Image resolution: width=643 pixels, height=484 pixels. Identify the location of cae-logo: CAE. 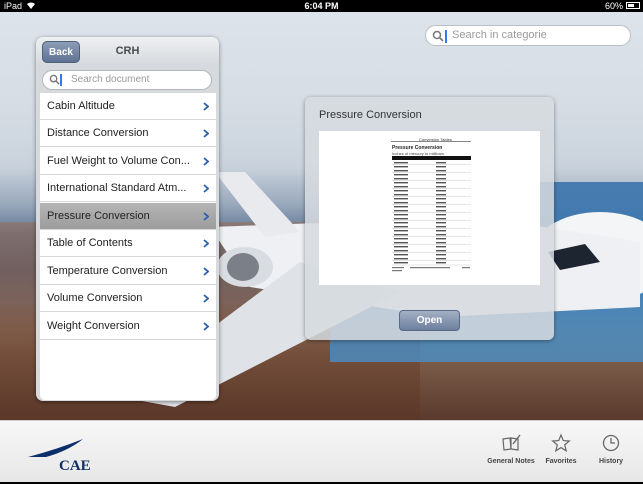
(64, 459).